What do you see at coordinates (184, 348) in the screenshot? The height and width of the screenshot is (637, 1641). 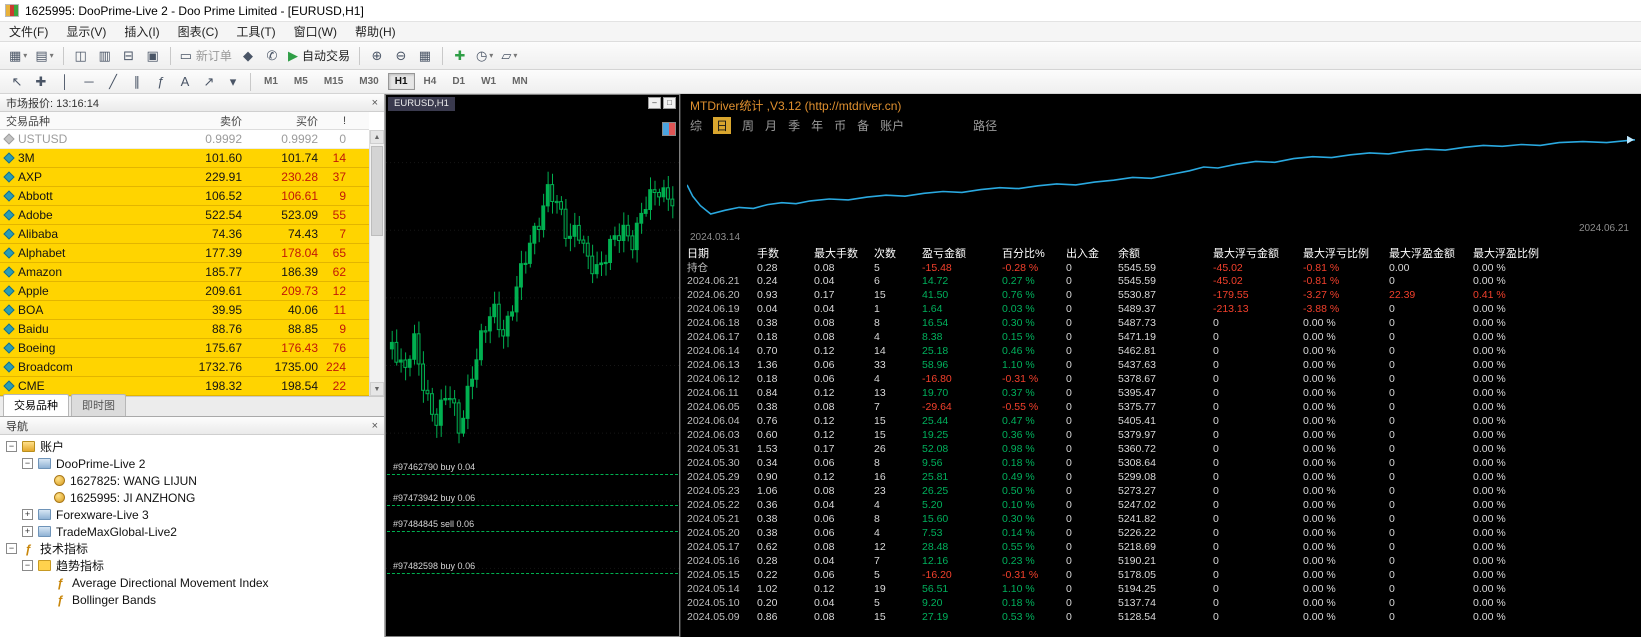 I see `market-watch-row: Boeing 175.67 176.43 76` at bounding box center [184, 348].